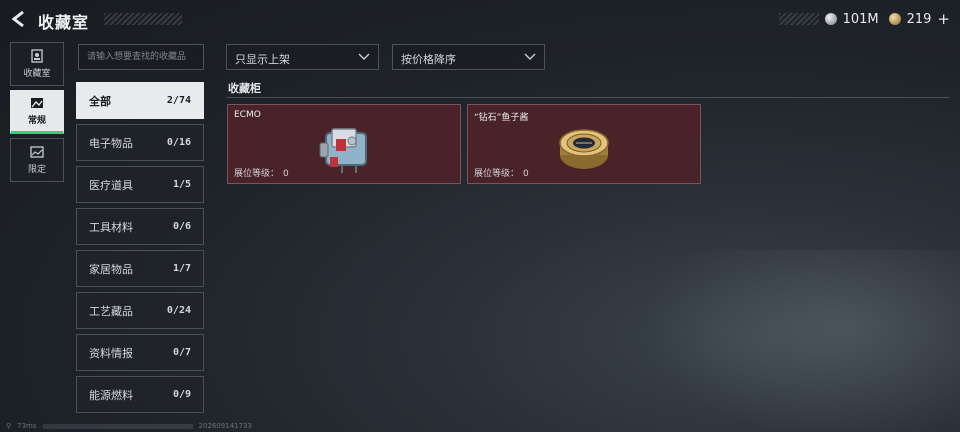 The height and width of the screenshot is (432, 960). I want to click on gold-coin-icon, so click(894, 19).